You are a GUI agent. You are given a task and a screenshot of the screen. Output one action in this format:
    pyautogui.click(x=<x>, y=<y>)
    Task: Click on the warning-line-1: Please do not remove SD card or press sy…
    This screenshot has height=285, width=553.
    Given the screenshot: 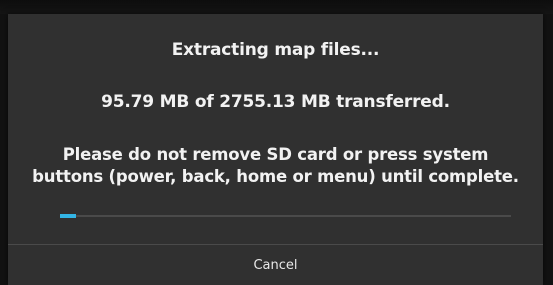 What is the action you would take?
    pyautogui.click(x=275, y=154)
    